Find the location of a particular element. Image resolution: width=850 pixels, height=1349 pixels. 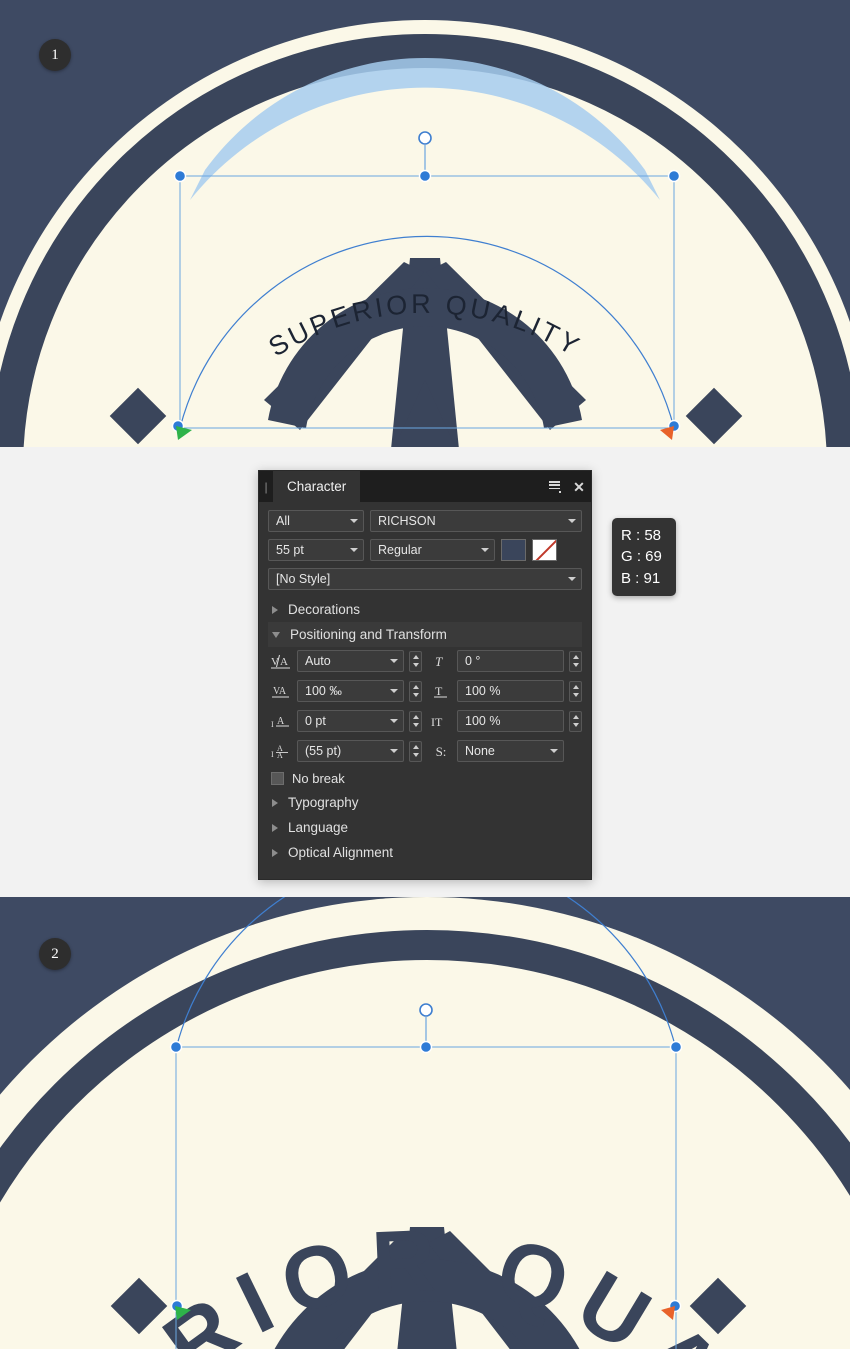

leading-dropdown: (55 pt) is located at coordinates (350, 751).